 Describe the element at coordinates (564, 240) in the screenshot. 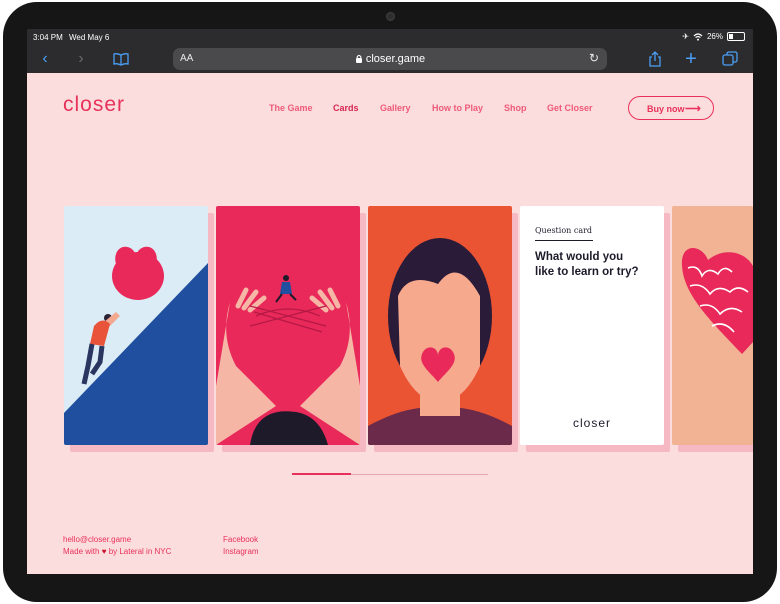

I see `question-card-underline` at that location.